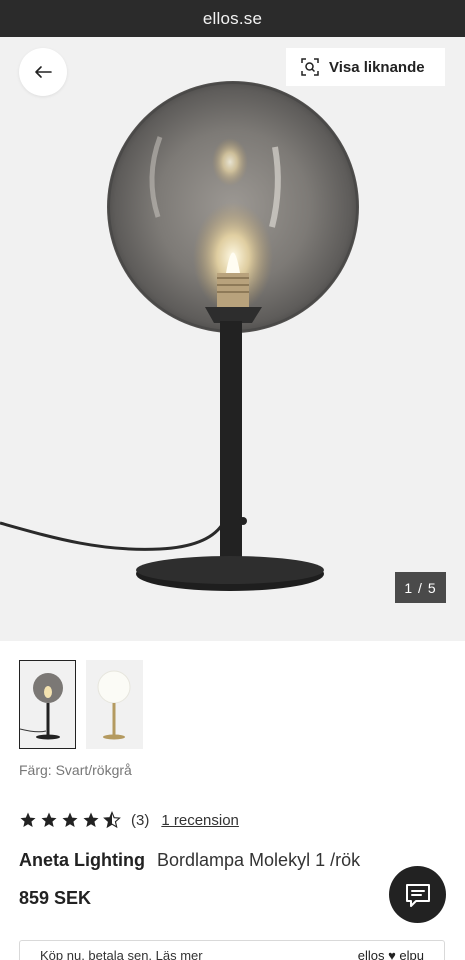 The width and height of the screenshot is (465, 960). What do you see at coordinates (121, 954) in the screenshot?
I see `payment-text: Köp nu, betala sen. Läs mer` at bounding box center [121, 954].